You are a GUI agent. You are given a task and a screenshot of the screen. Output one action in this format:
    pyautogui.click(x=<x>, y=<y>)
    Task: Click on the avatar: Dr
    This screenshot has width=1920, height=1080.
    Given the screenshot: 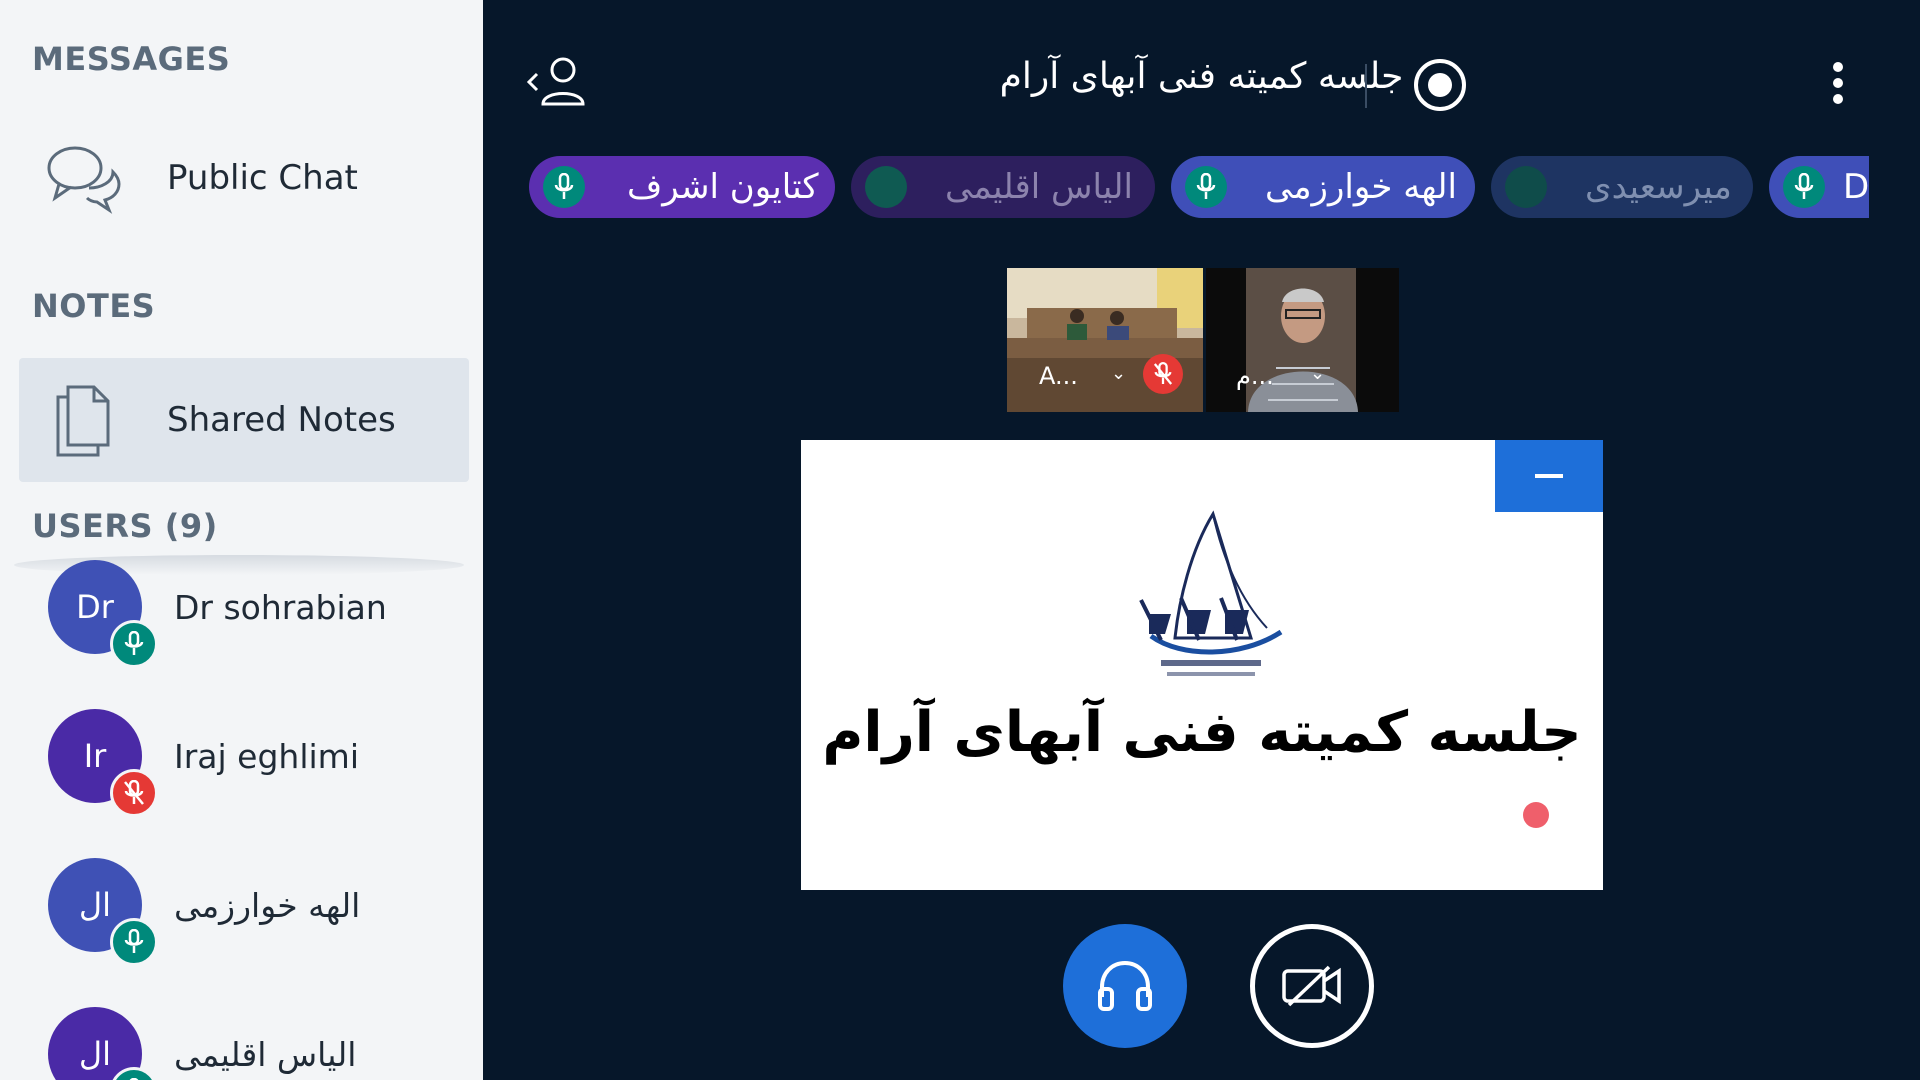 What is the action you would take?
    pyautogui.click(x=103, y=614)
    